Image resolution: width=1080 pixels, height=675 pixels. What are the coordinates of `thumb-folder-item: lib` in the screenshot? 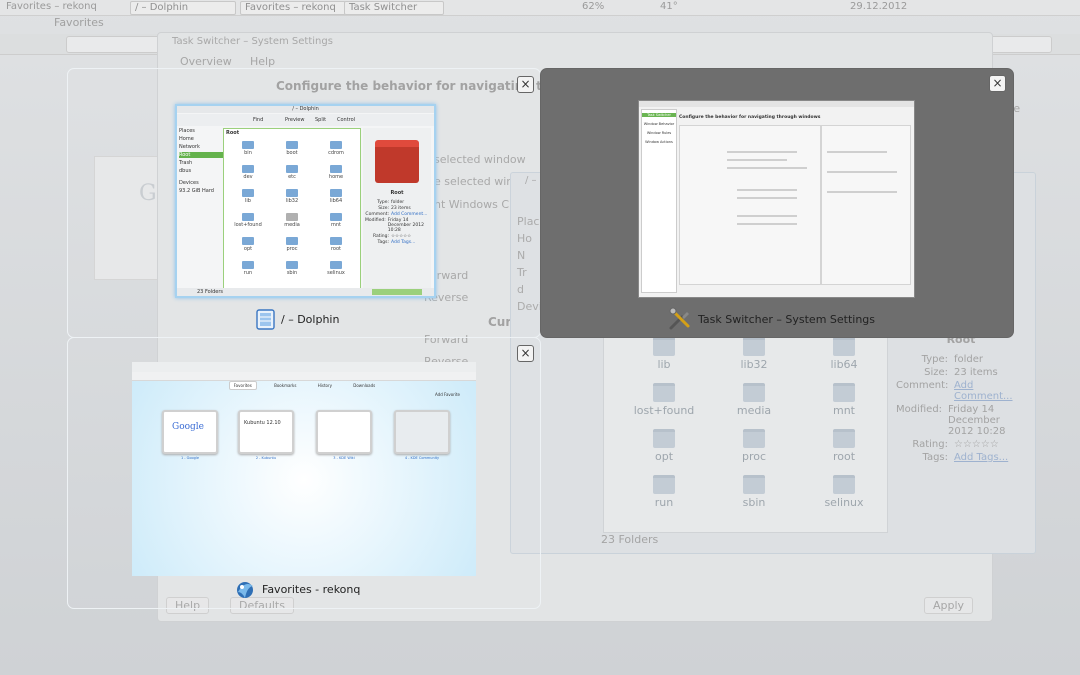 It's located at (248, 196).